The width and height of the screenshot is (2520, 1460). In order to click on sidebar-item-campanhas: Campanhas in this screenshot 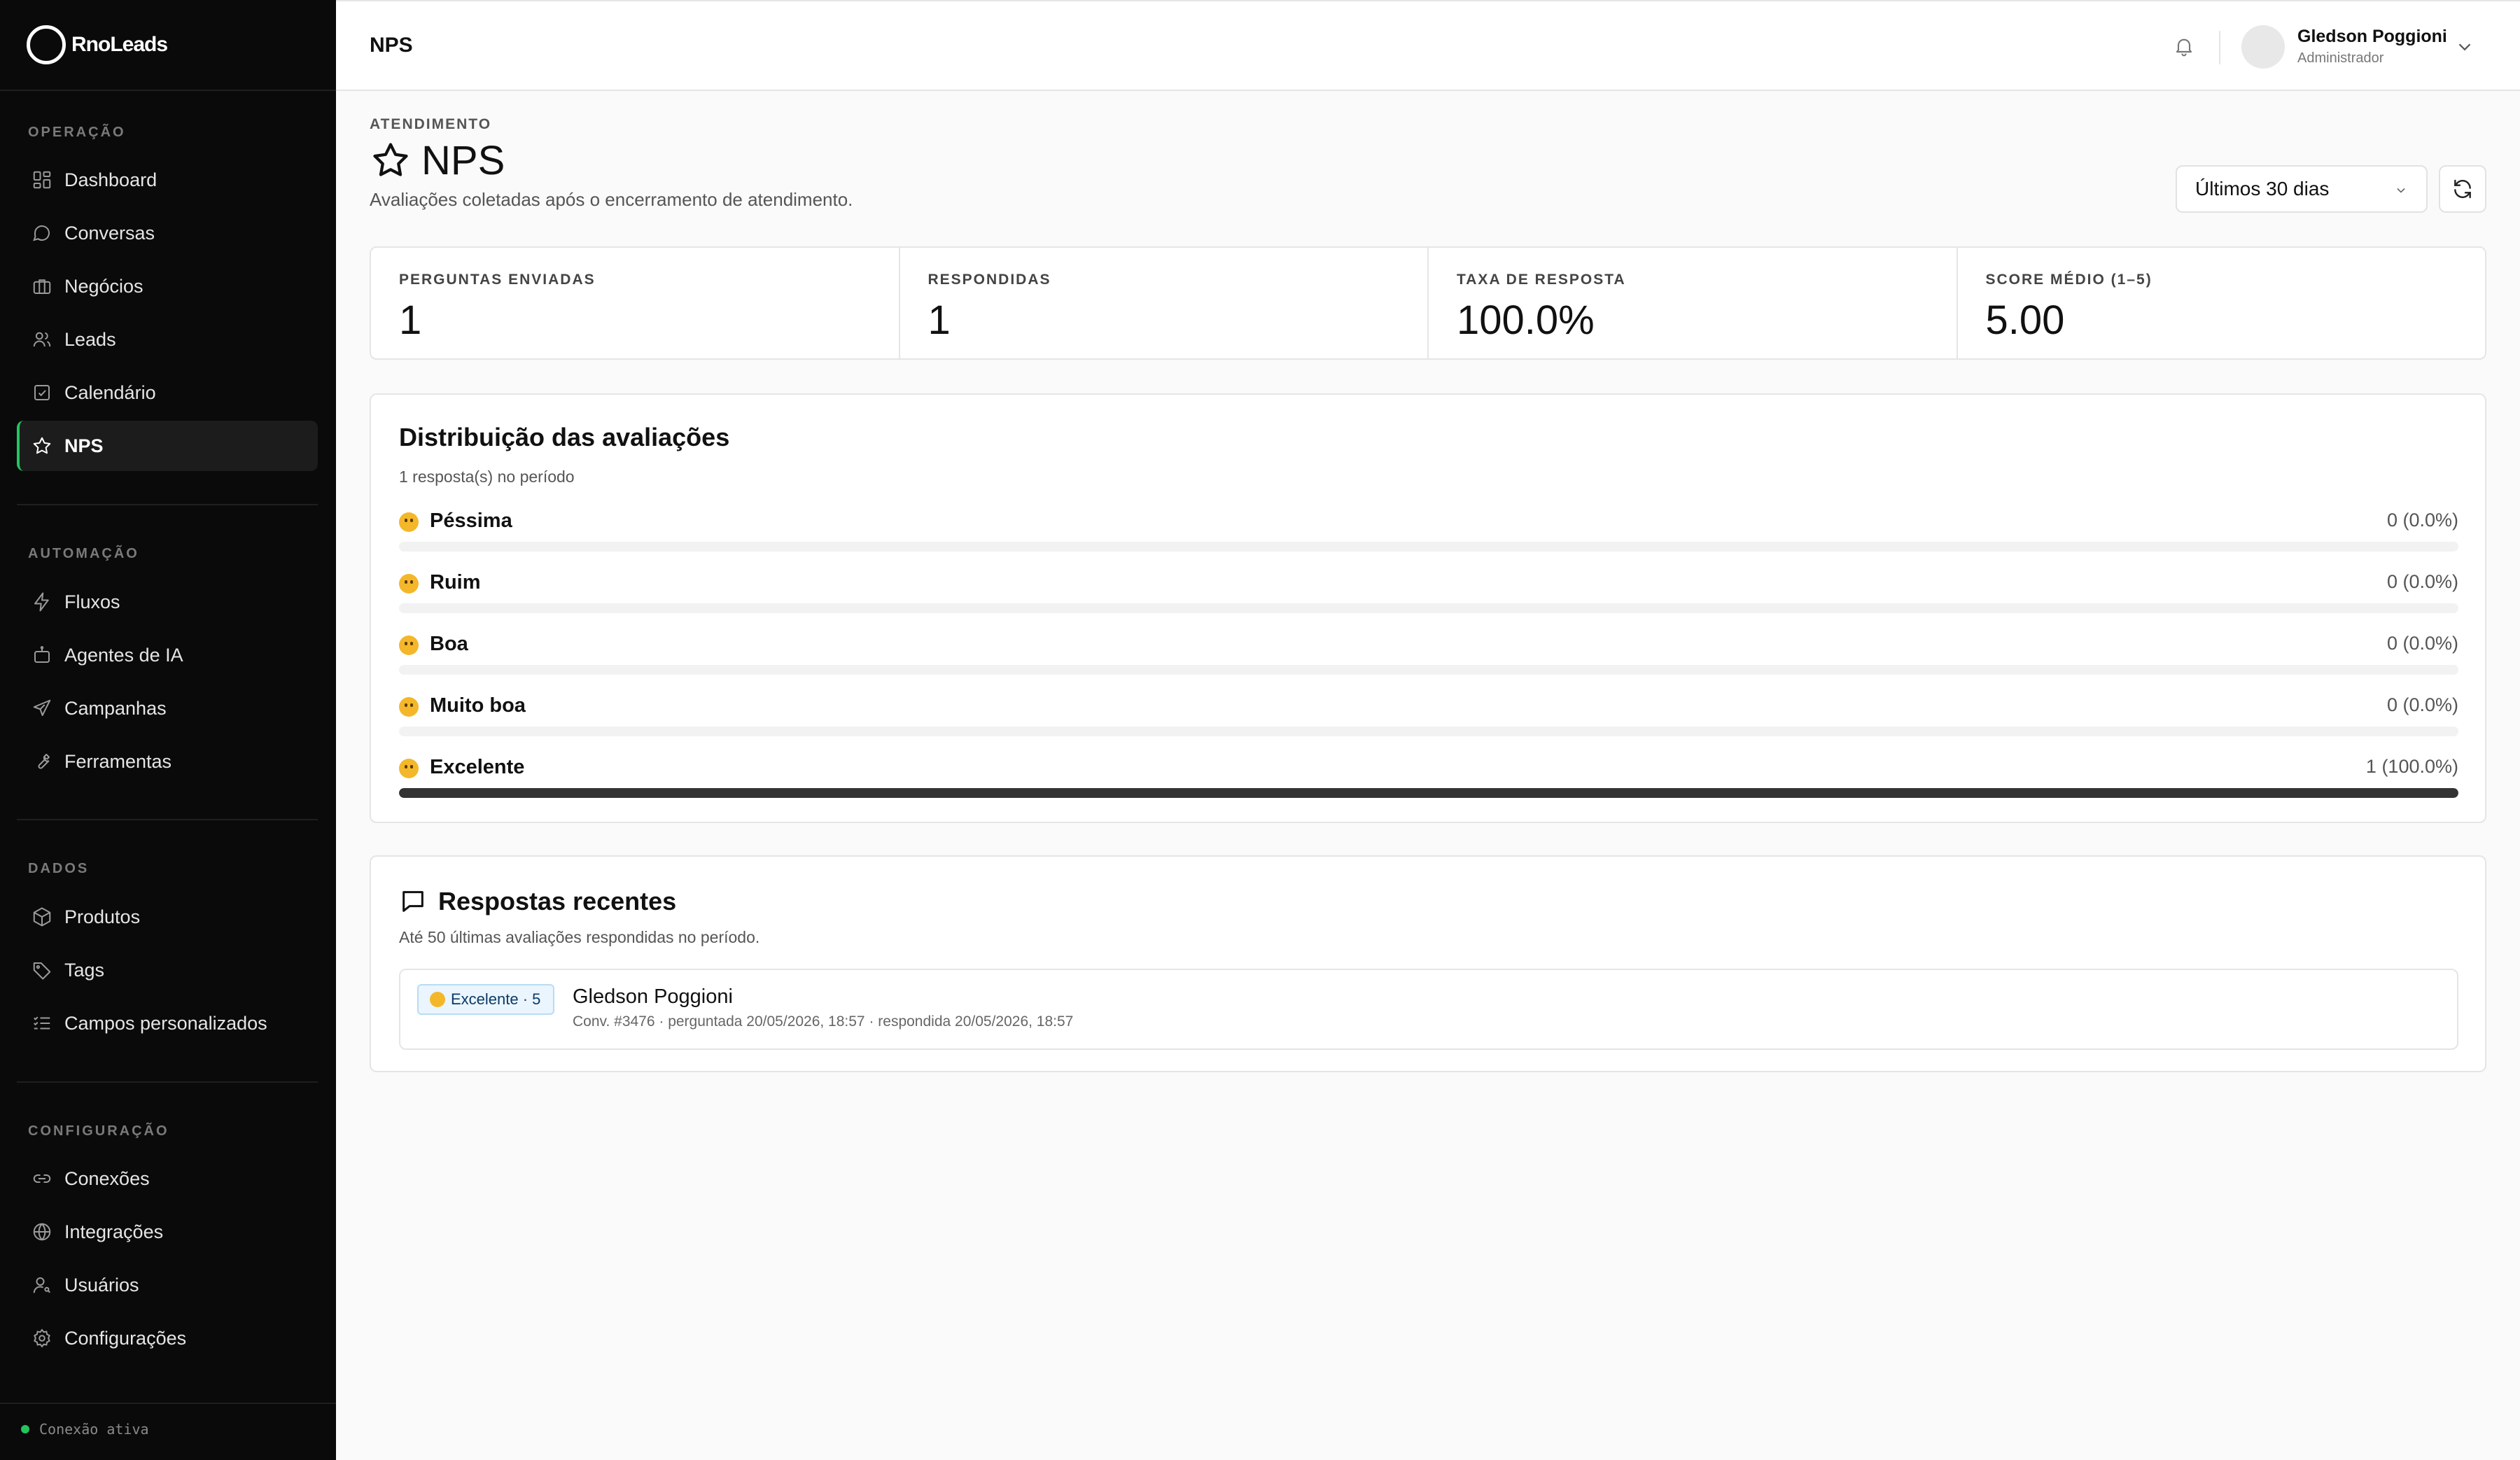, I will do `click(167, 708)`.